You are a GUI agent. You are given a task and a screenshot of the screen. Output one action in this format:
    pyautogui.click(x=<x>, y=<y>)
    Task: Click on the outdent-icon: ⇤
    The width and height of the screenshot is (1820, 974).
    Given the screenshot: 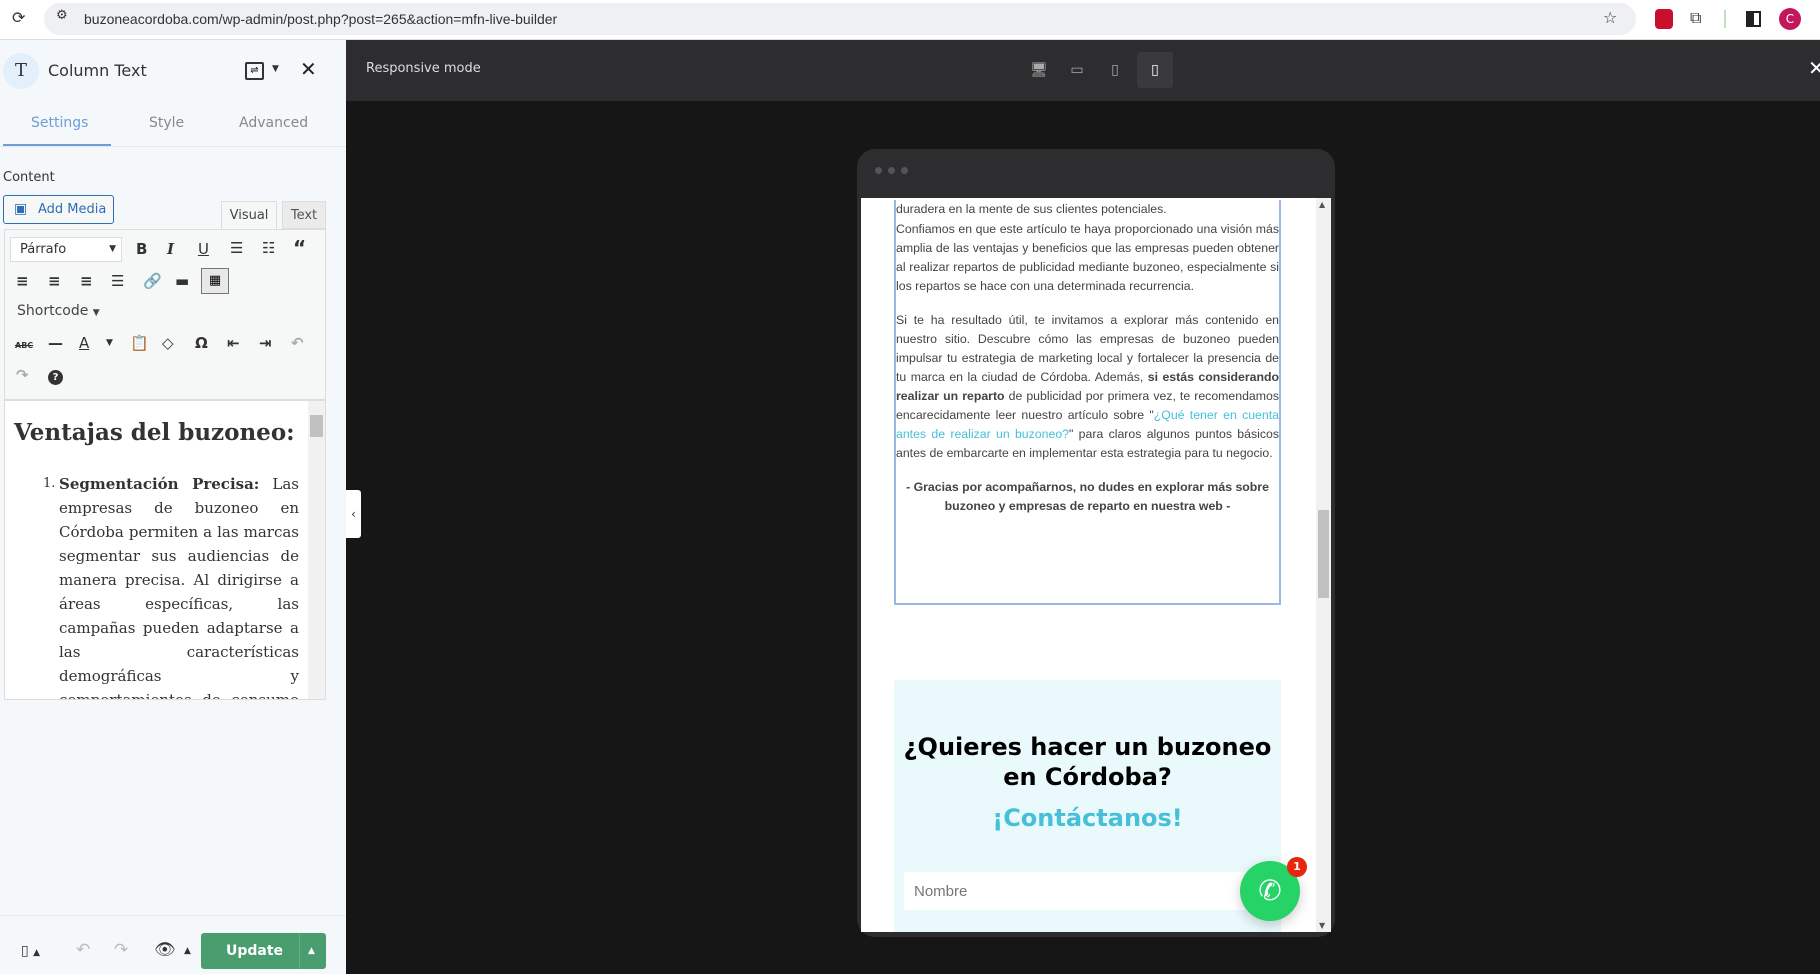 What is the action you would take?
    pyautogui.click(x=233, y=343)
    